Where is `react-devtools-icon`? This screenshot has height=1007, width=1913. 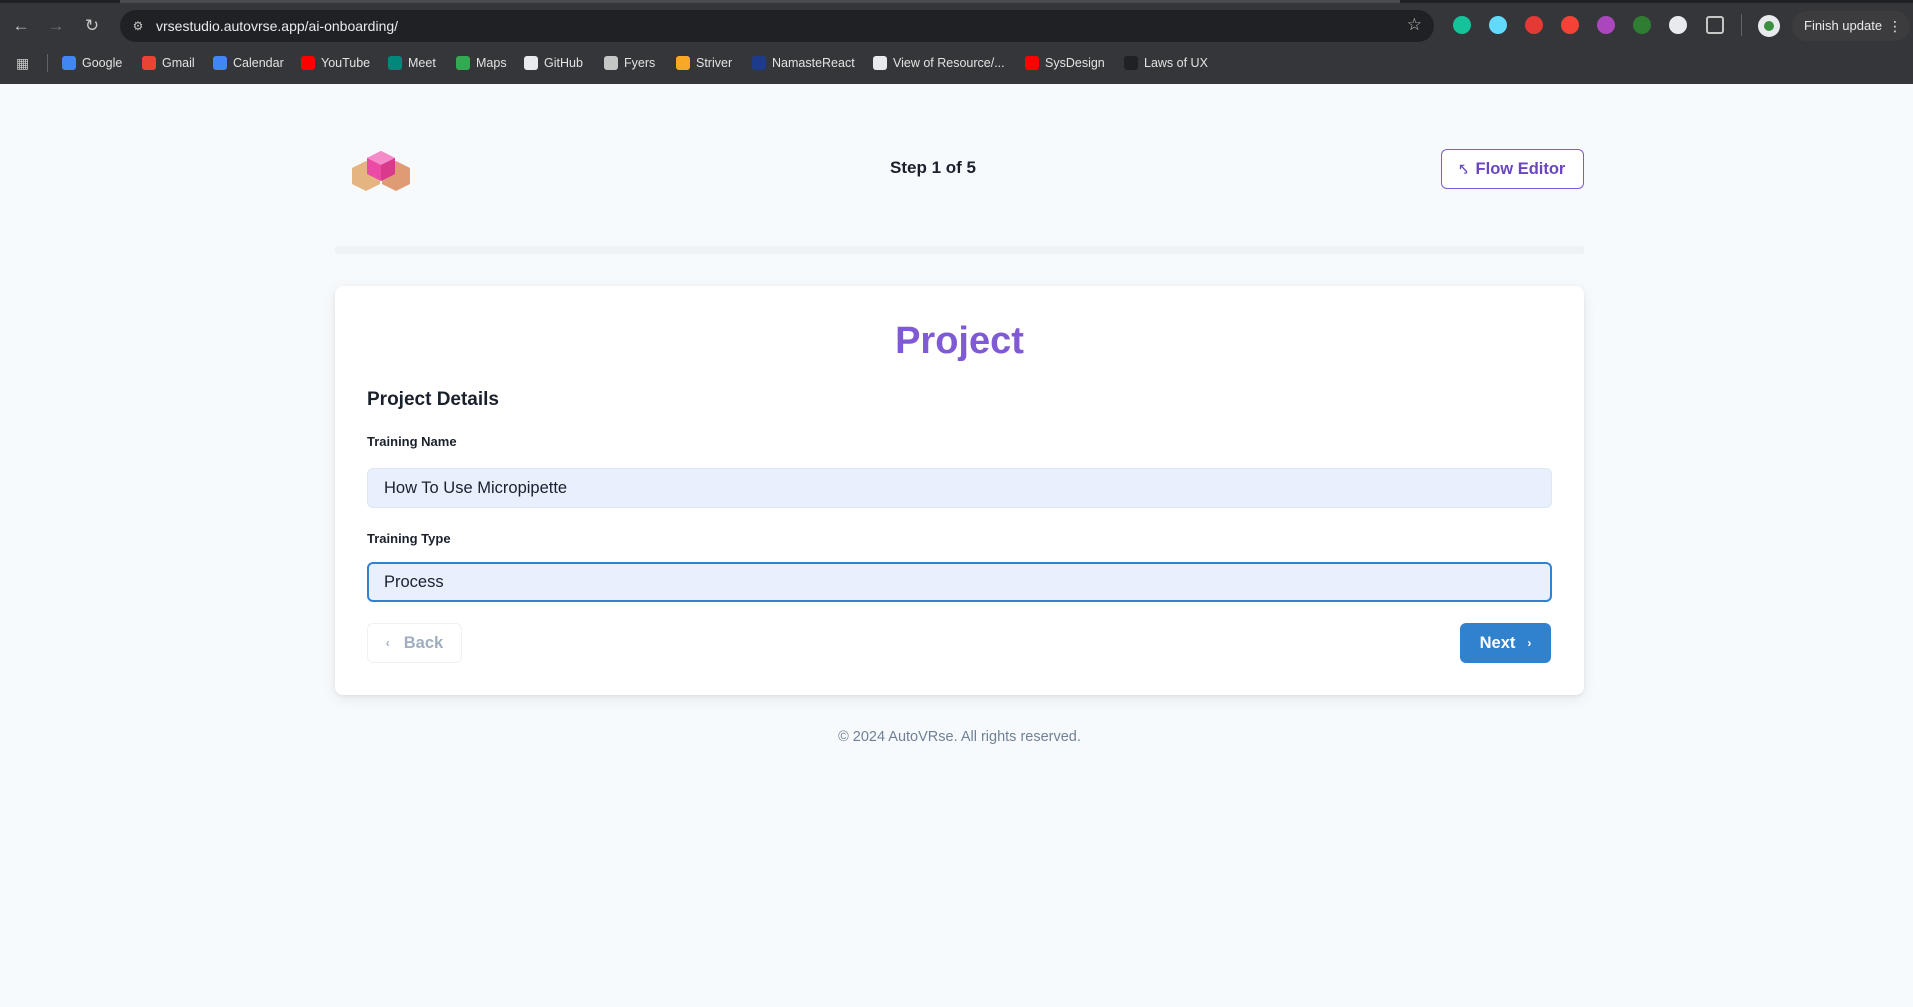
react-devtools-icon is located at coordinates (1498, 25).